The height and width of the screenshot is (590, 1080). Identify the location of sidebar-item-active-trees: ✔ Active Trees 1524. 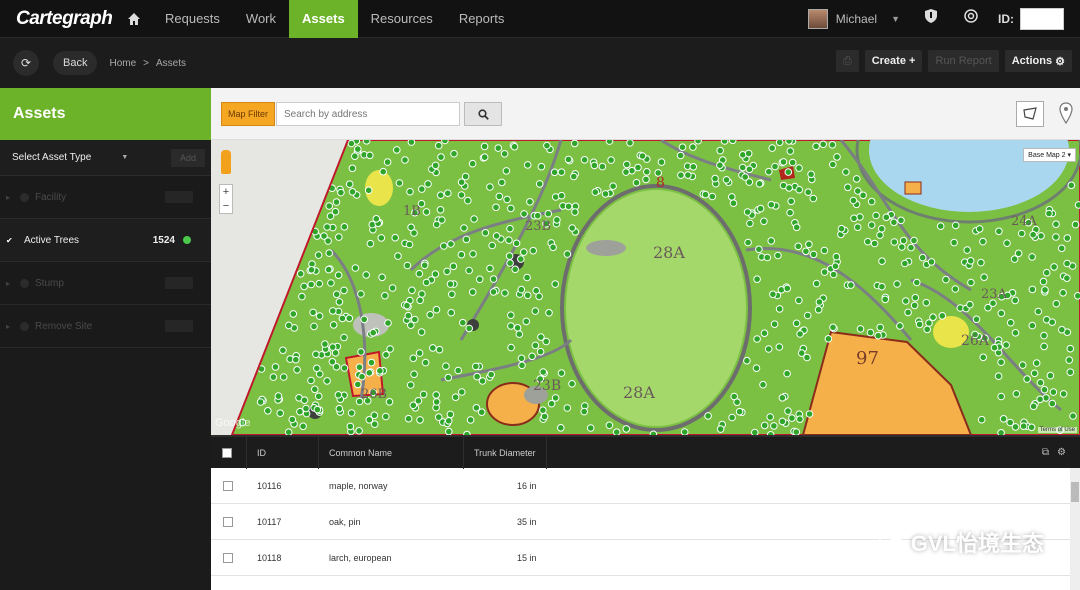
(105, 240).